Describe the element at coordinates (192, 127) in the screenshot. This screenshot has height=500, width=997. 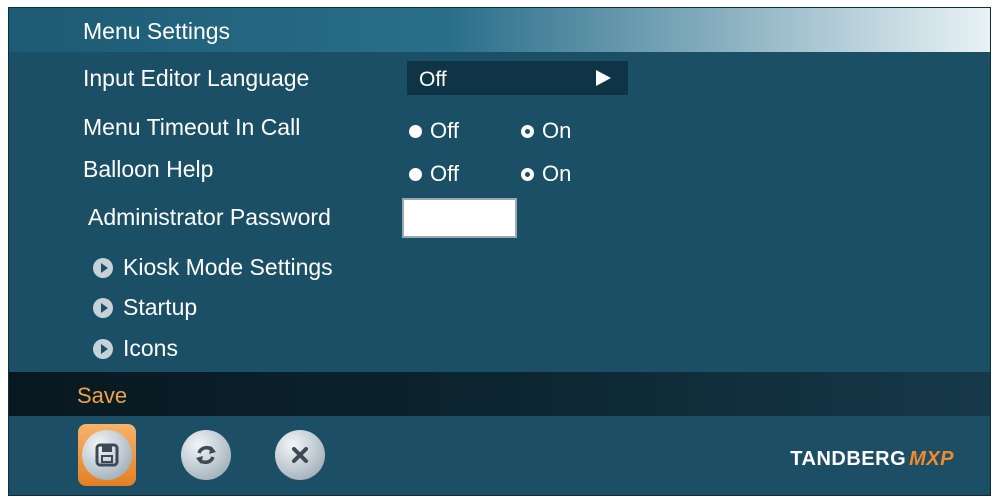
I see `menu-timeout-label: Menu Timeout In Call` at that location.